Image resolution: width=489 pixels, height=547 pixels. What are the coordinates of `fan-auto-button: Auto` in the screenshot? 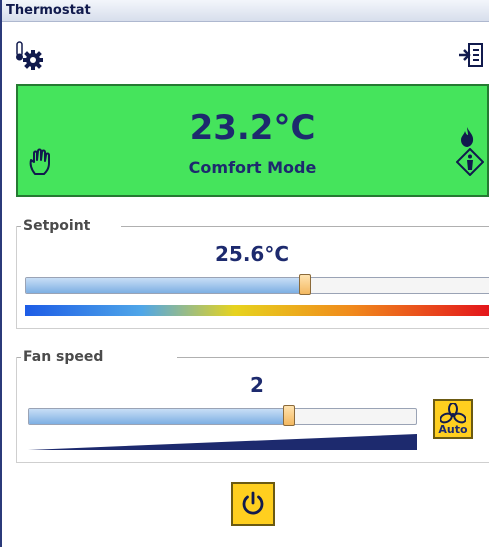 It's located at (453, 419).